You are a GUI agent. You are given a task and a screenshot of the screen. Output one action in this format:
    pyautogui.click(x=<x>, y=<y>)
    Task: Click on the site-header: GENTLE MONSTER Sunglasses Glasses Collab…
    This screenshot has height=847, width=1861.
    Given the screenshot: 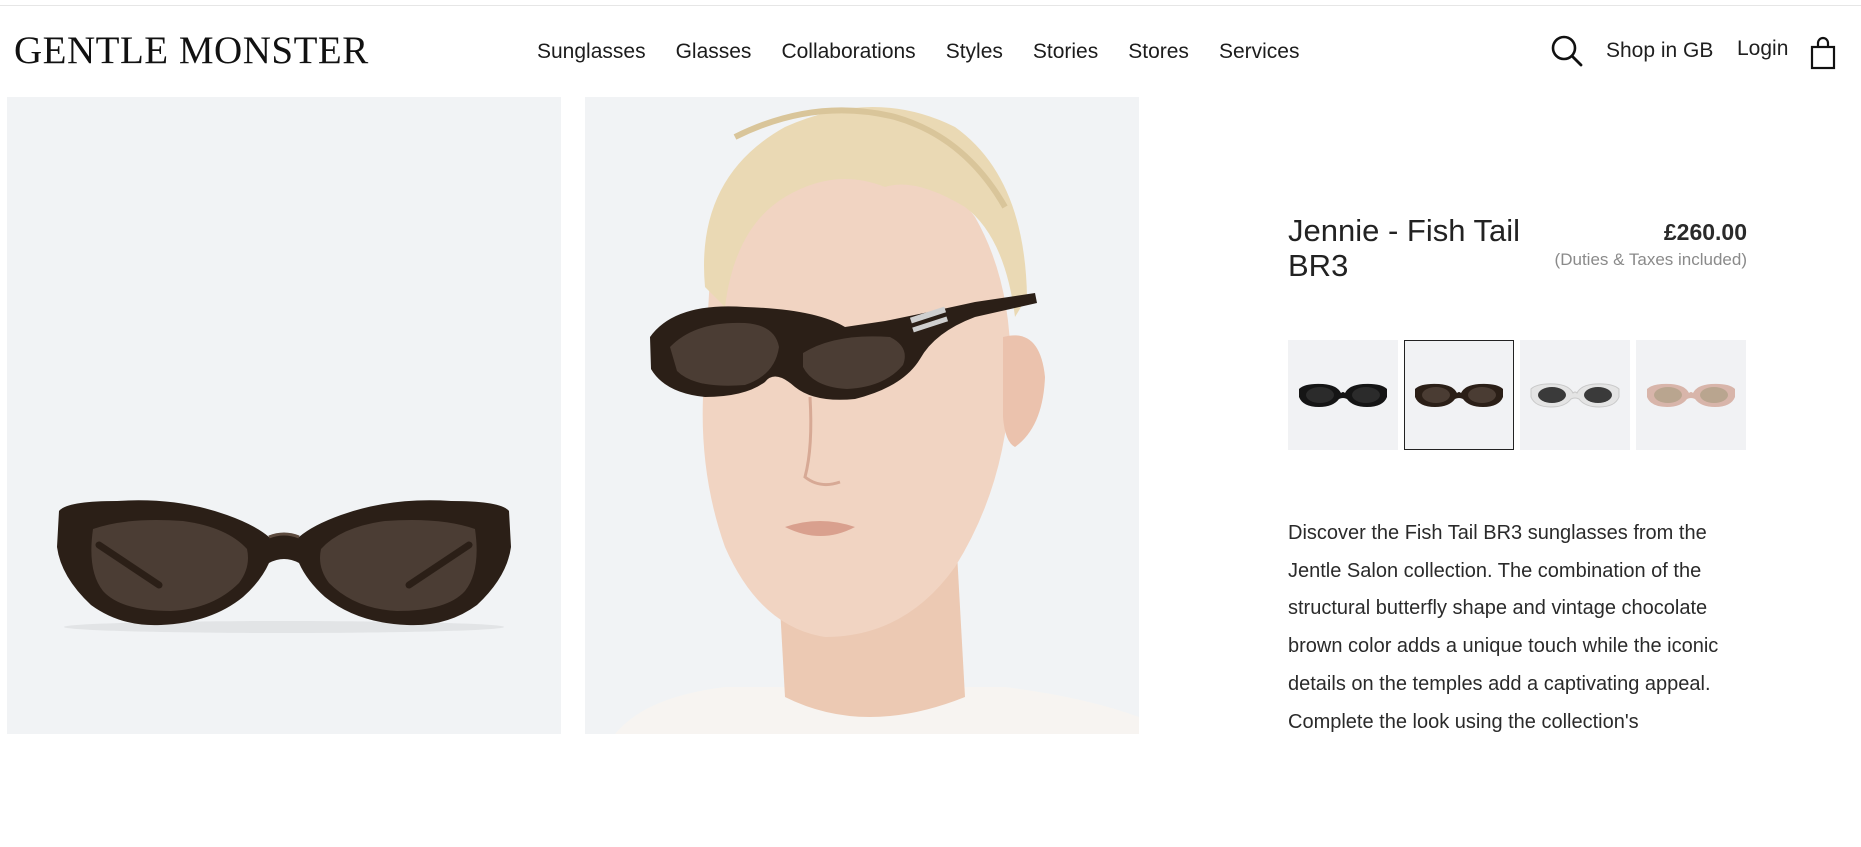 What is the action you would take?
    pyautogui.click(x=930, y=50)
    